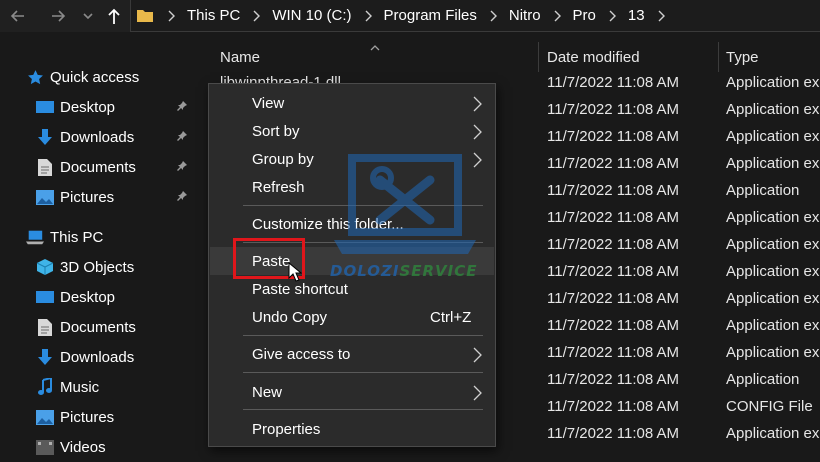 The height and width of the screenshot is (462, 820). Describe the element at coordinates (87, 417) in the screenshot. I see `nav-pc-pictures-label: Pictures` at that location.